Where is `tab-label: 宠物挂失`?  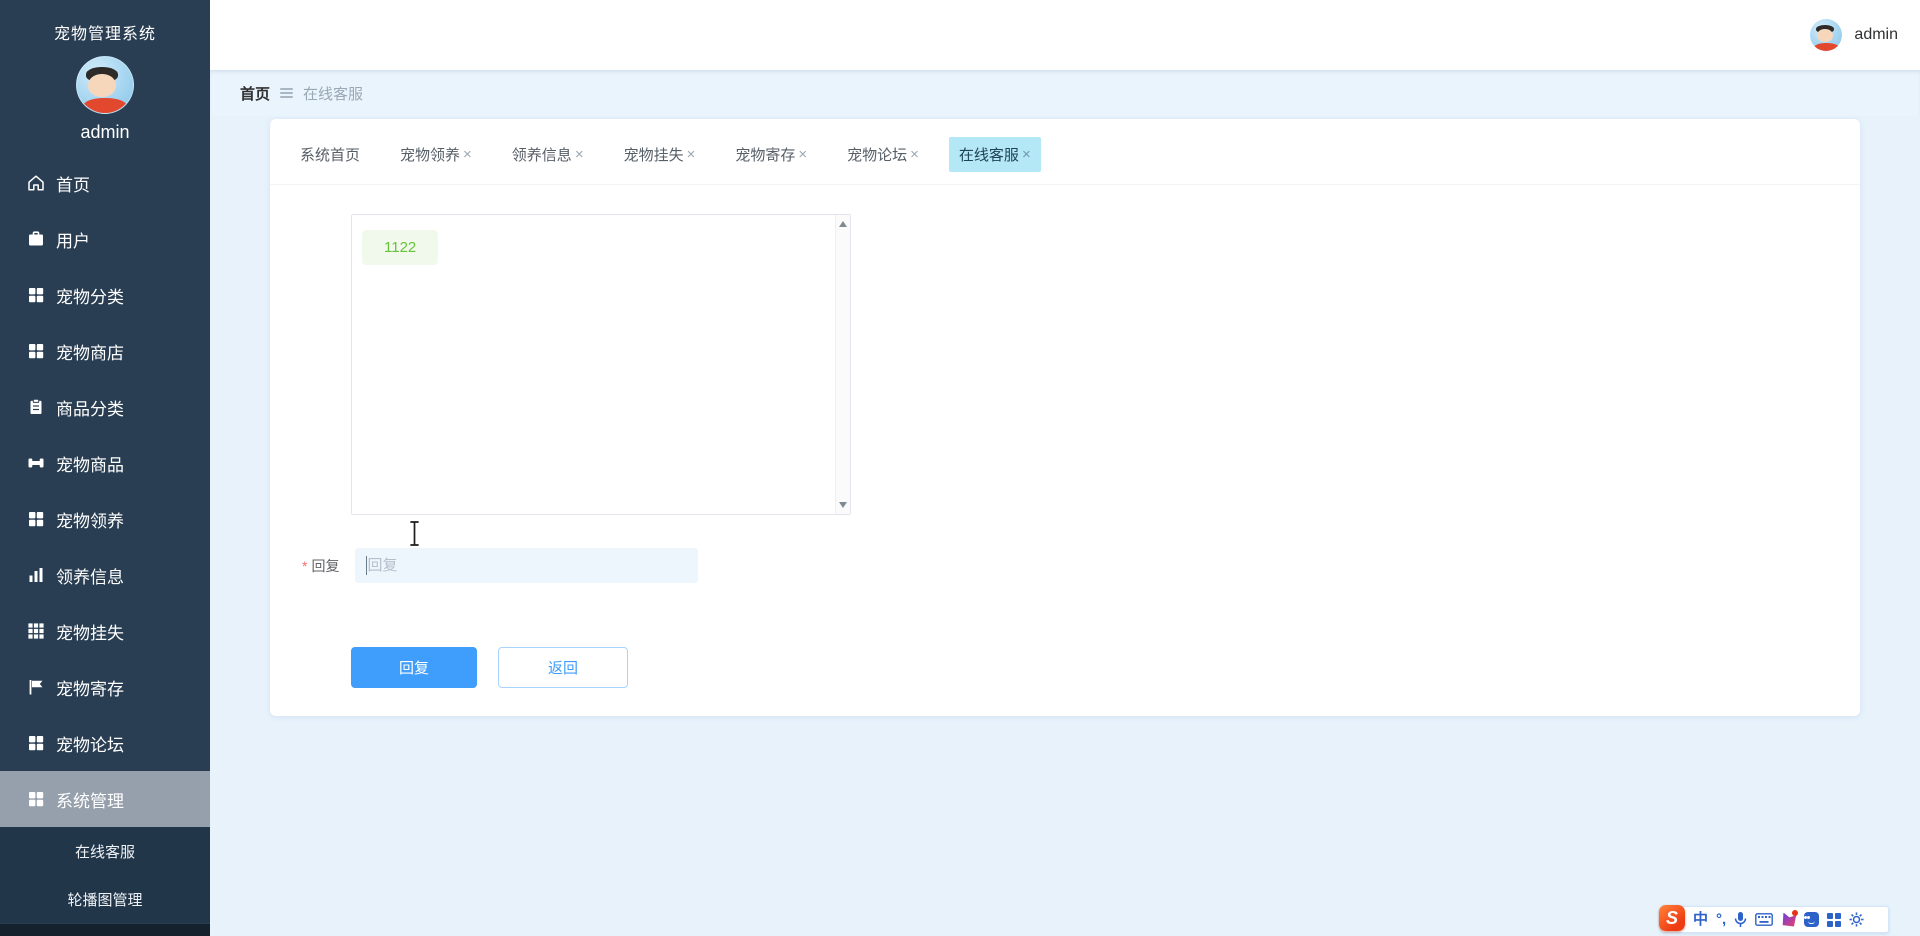 tab-label: 宠物挂失 is located at coordinates (653, 155).